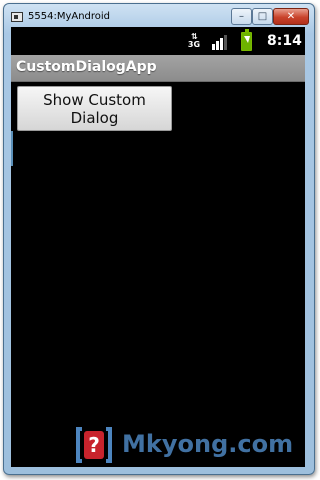 This screenshot has height=480, width=320. Describe the element at coordinates (158, 68) in the screenshot. I see `app-title-bar: CustomDialogApp` at that location.